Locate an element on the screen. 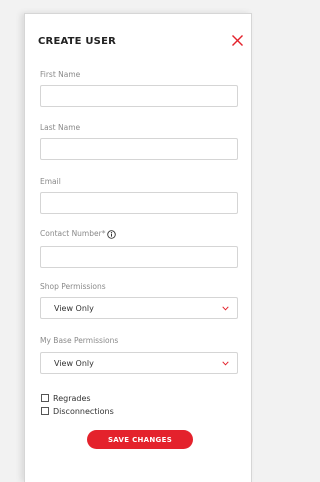  my-base-permissions-value: View Only is located at coordinates (74, 363).